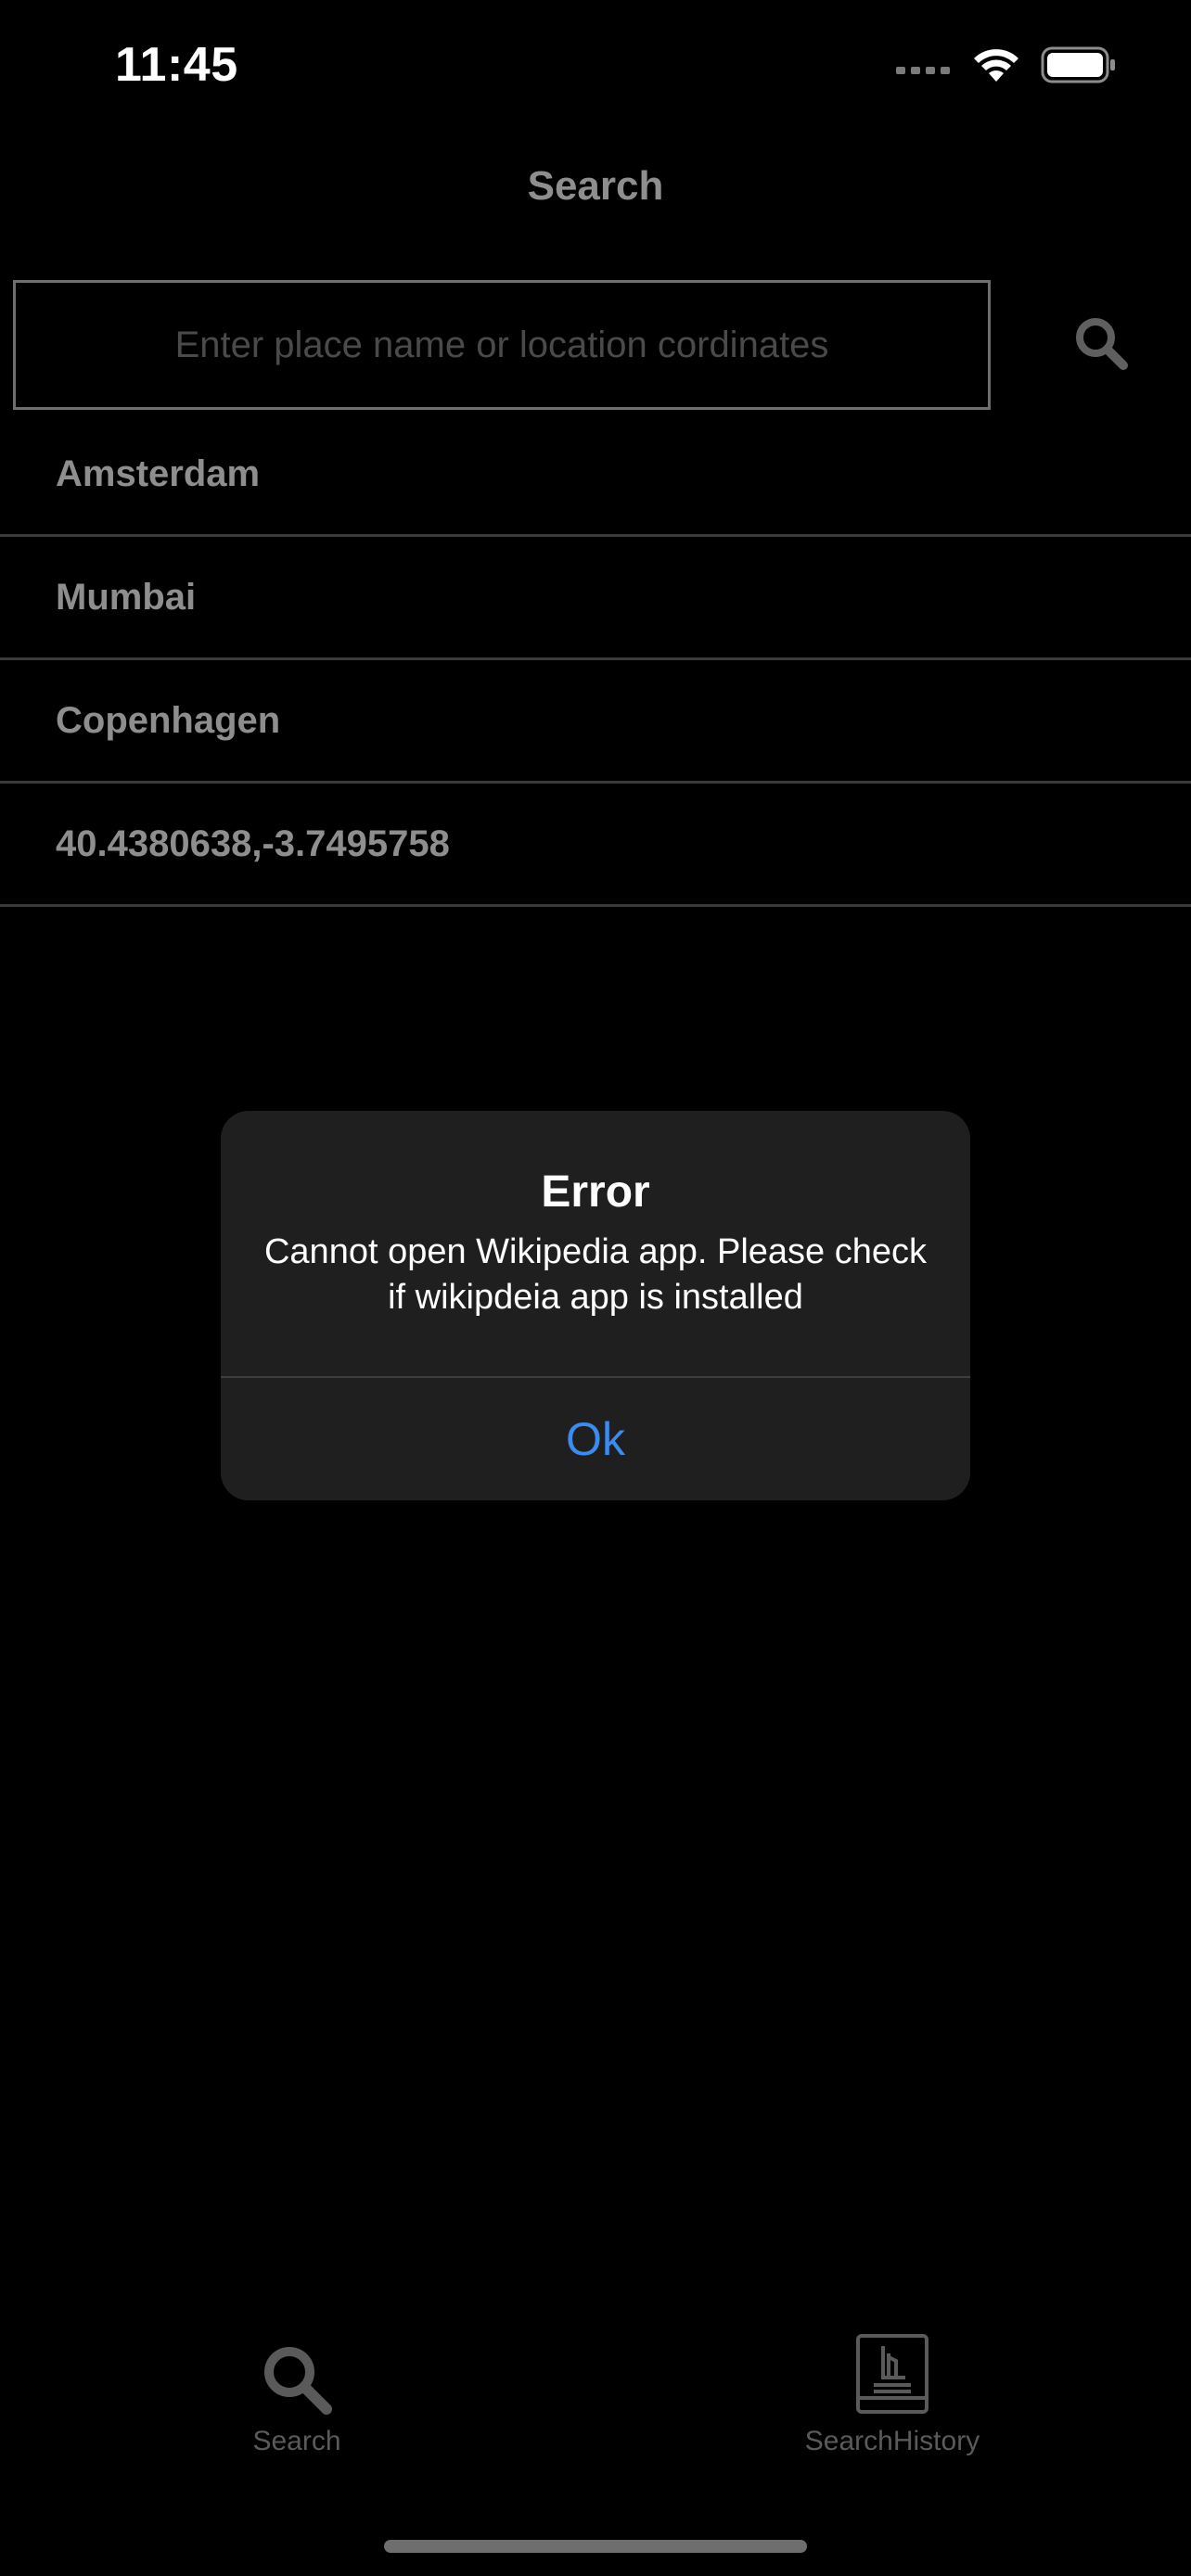 The height and width of the screenshot is (2576, 1191). What do you see at coordinates (595, 1439) in the screenshot?
I see `ok-button: Ok` at bounding box center [595, 1439].